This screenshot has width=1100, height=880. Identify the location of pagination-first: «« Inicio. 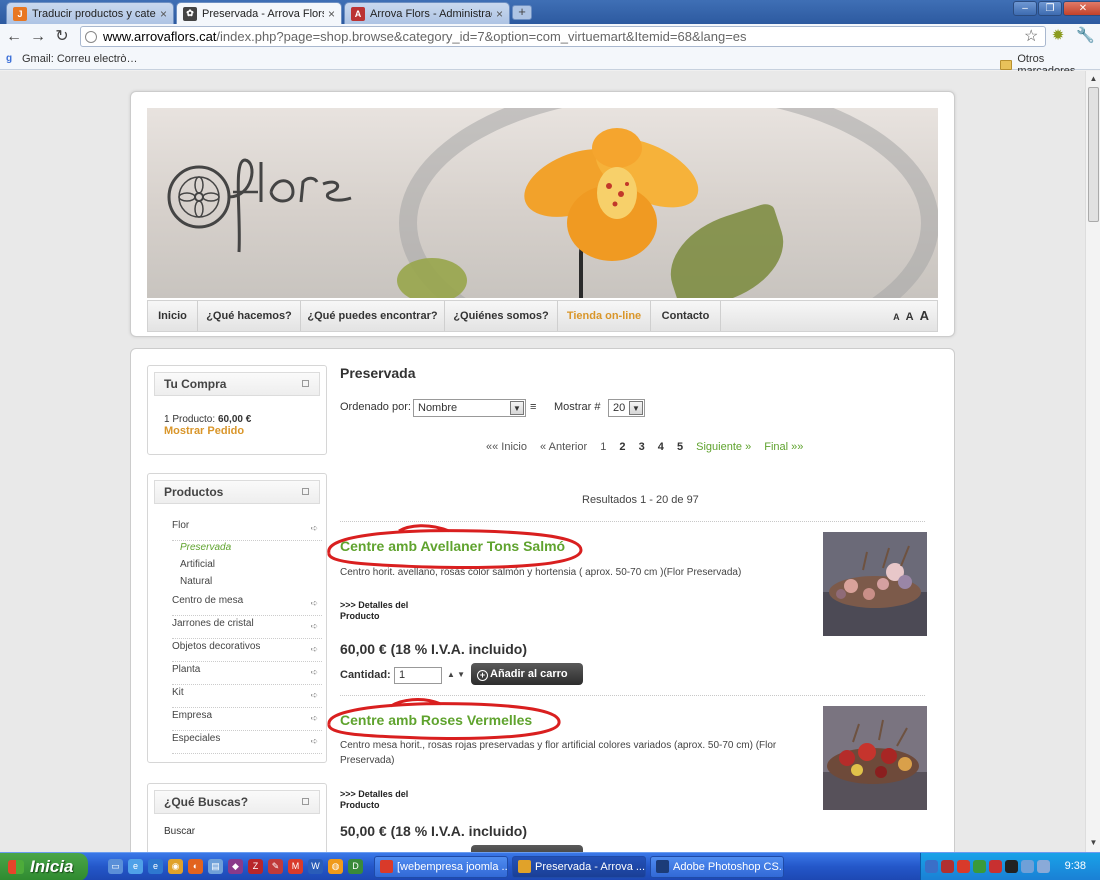
(506, 447).